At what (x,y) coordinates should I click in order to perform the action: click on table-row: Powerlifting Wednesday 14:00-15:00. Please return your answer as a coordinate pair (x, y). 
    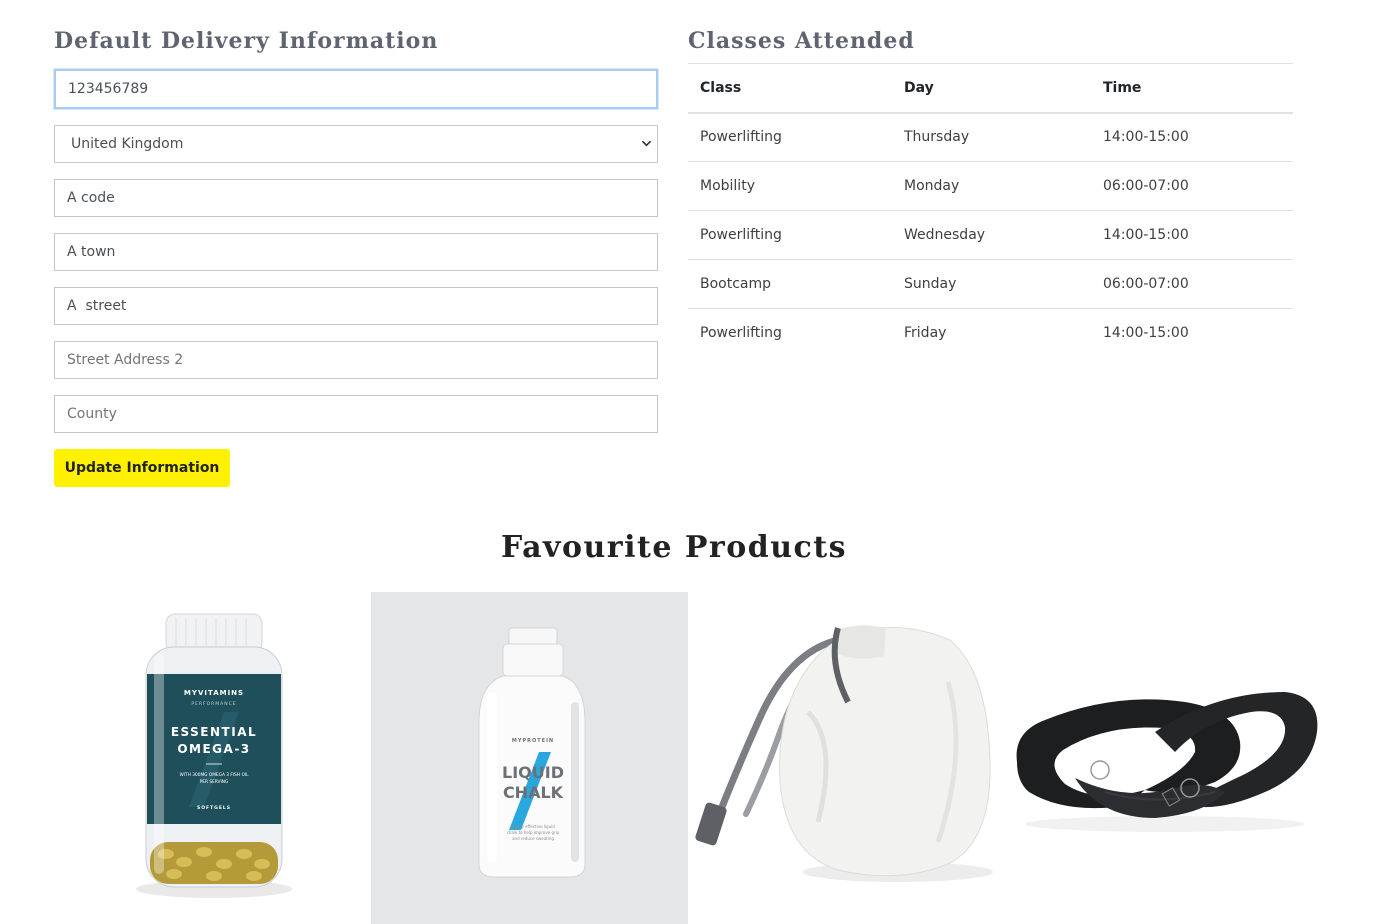
    Looking at the image, I should click on (990, 235).